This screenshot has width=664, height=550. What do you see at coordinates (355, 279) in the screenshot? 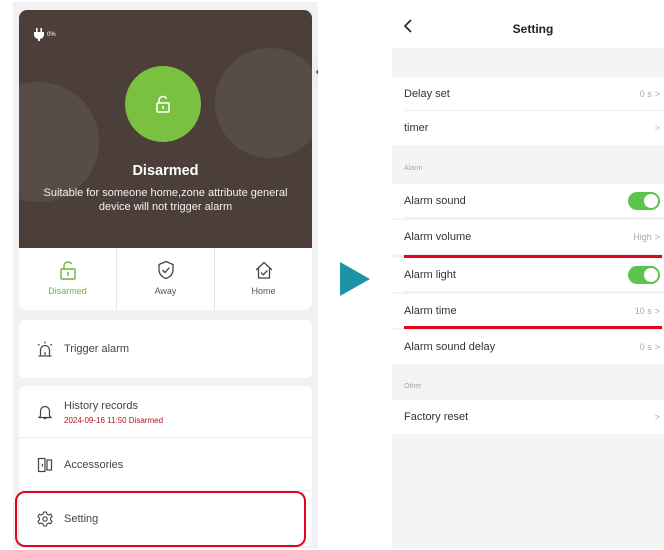
I see `transition-arrow` at bounding box center [355, 279].